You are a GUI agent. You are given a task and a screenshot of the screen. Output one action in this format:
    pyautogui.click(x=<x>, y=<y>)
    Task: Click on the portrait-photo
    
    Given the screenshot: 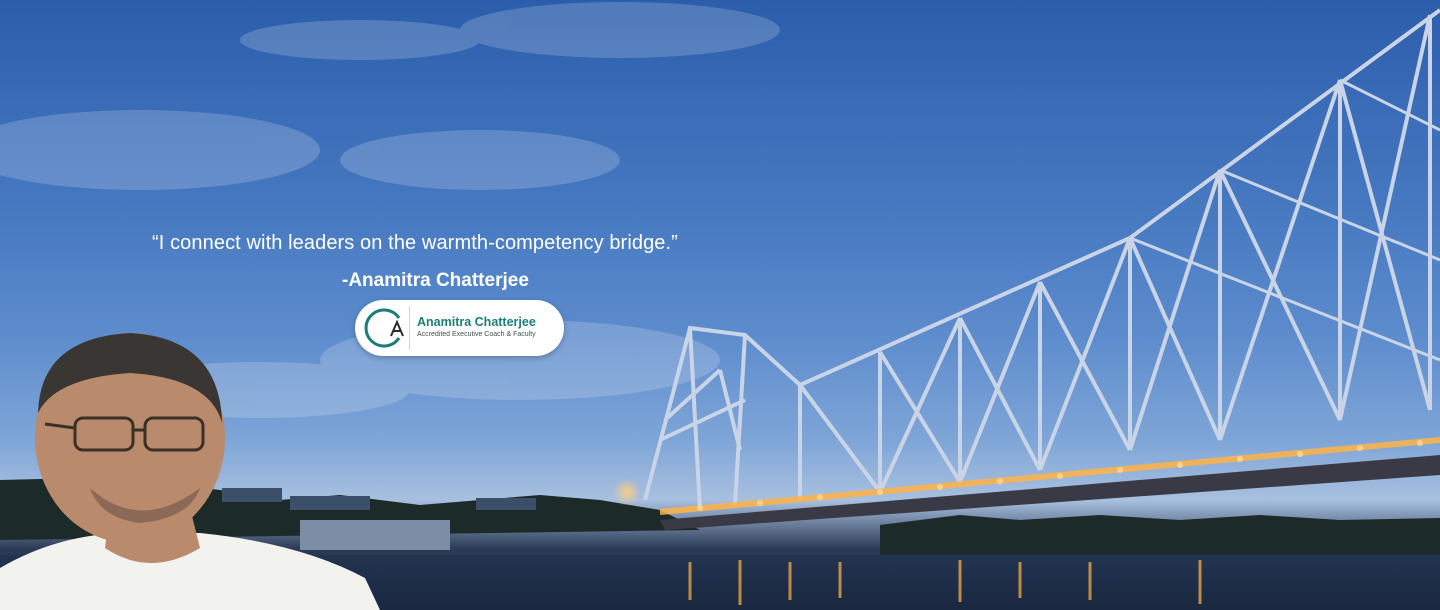 What is the action you would take?
    pyautogui.click(x=190, y=471)
    